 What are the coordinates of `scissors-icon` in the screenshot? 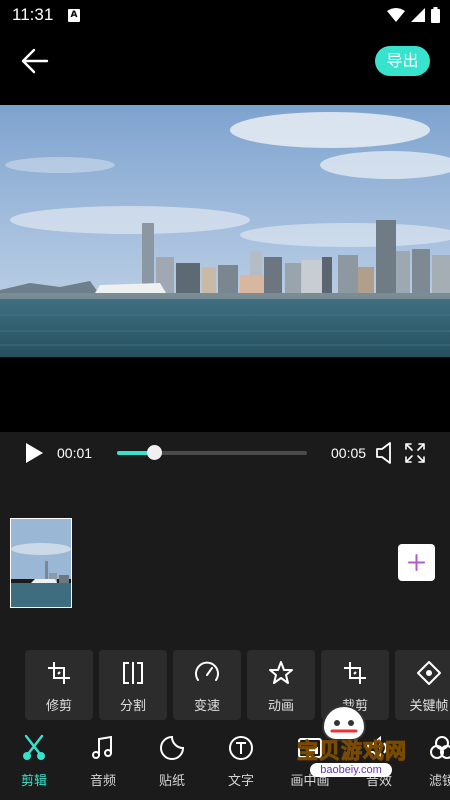 It's located at (34, 747).